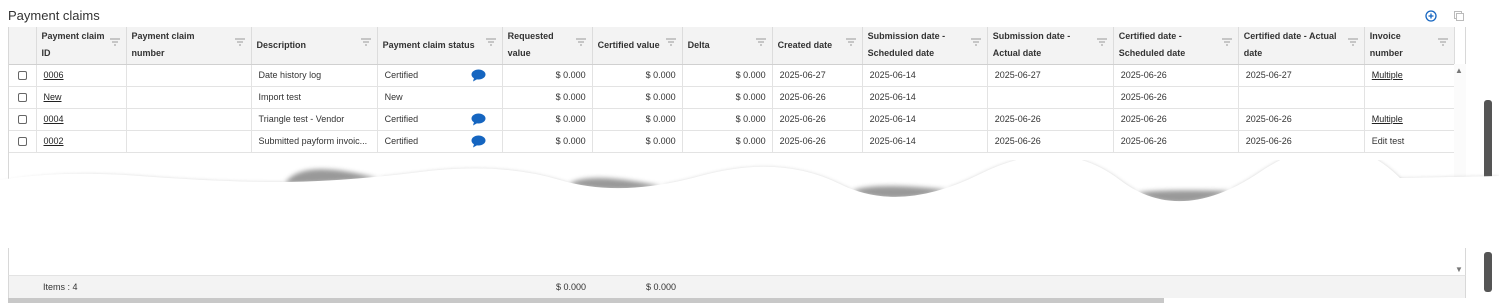 This screenshot has width=1499, height=303. Describe the element at coordinates (81, 141) in the screenshot. I see `claim-id-cell: 0002` at that location.